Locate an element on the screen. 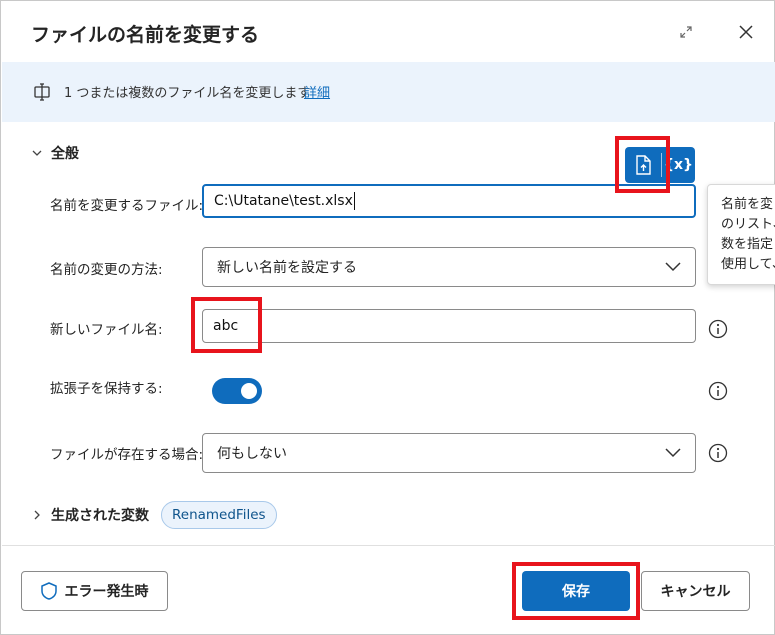  toggle-knob is located at coordinates (249, 391).